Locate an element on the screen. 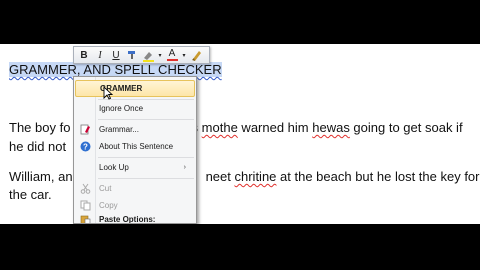  help-icon: ? is located at coordinates (85, 146).